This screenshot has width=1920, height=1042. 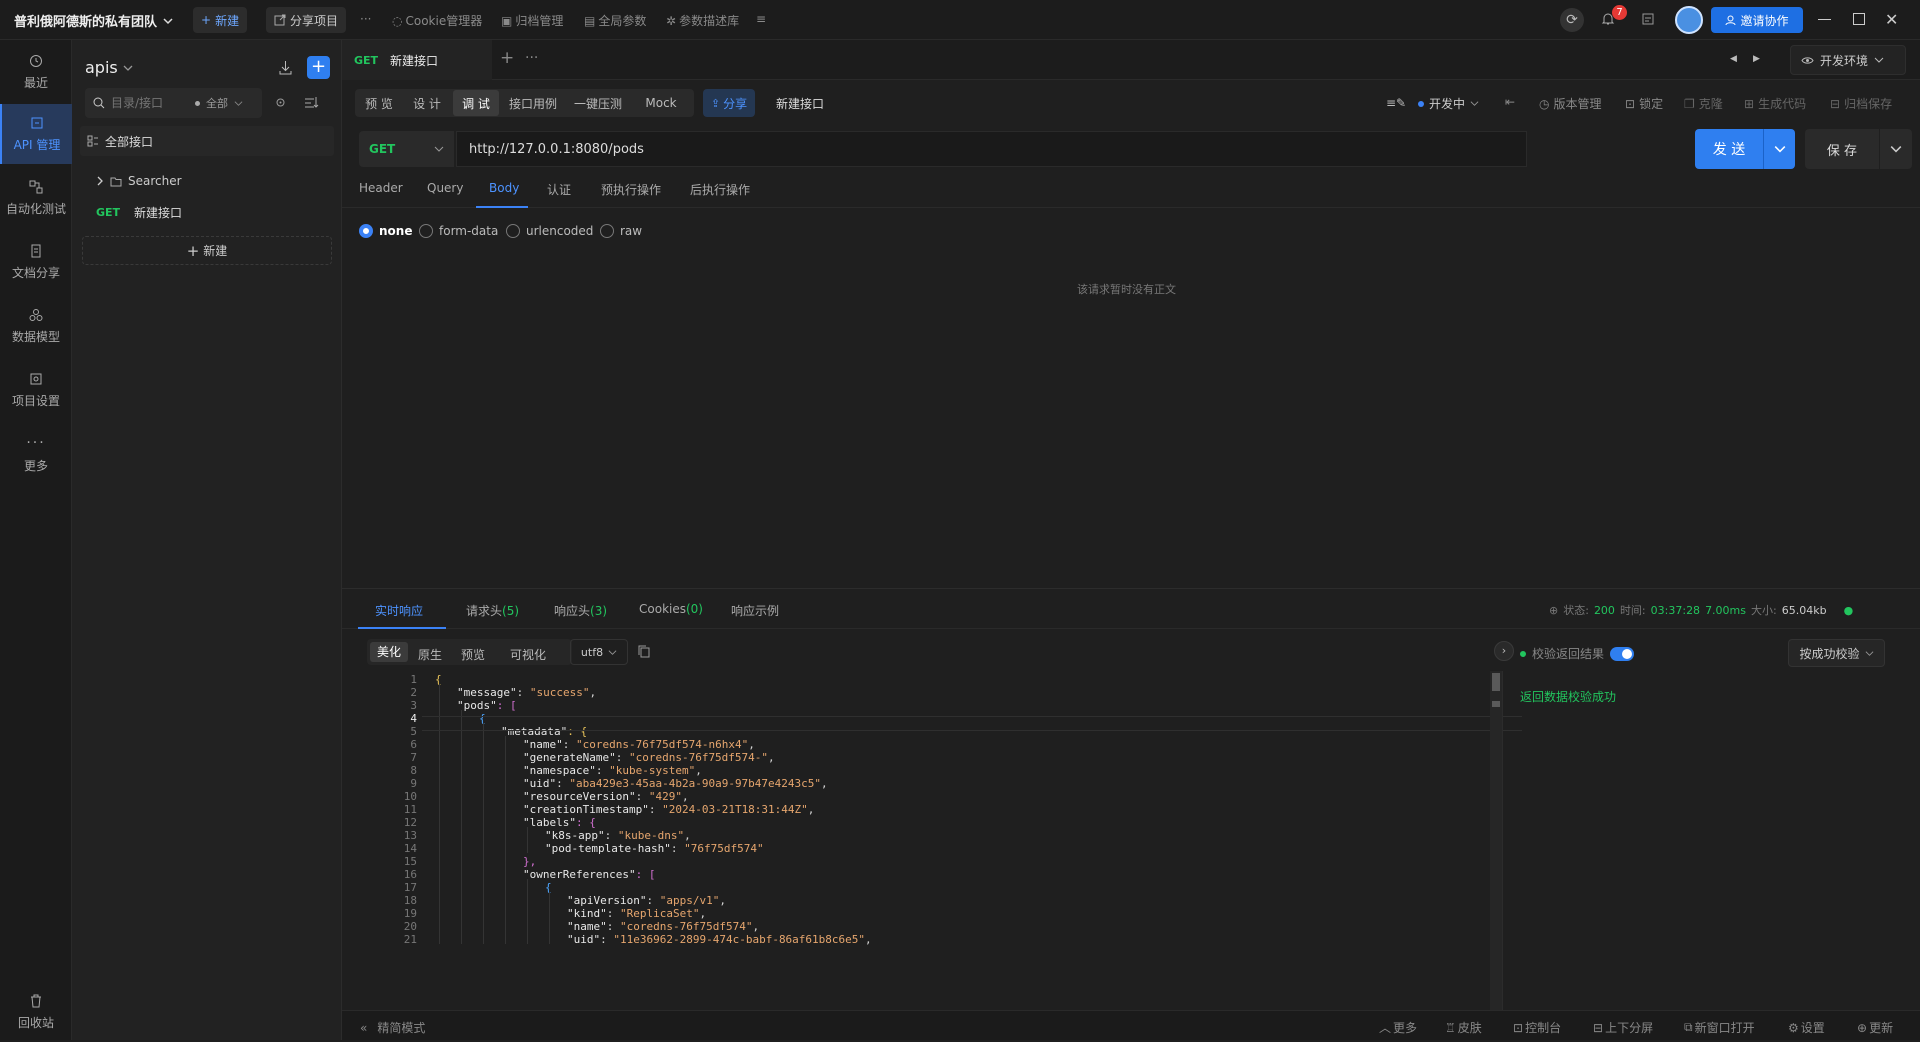 What do you see at coordinates (1824, 19) in the screenshot?
I see `minimize-icon` at bounding box center [1824, 19].